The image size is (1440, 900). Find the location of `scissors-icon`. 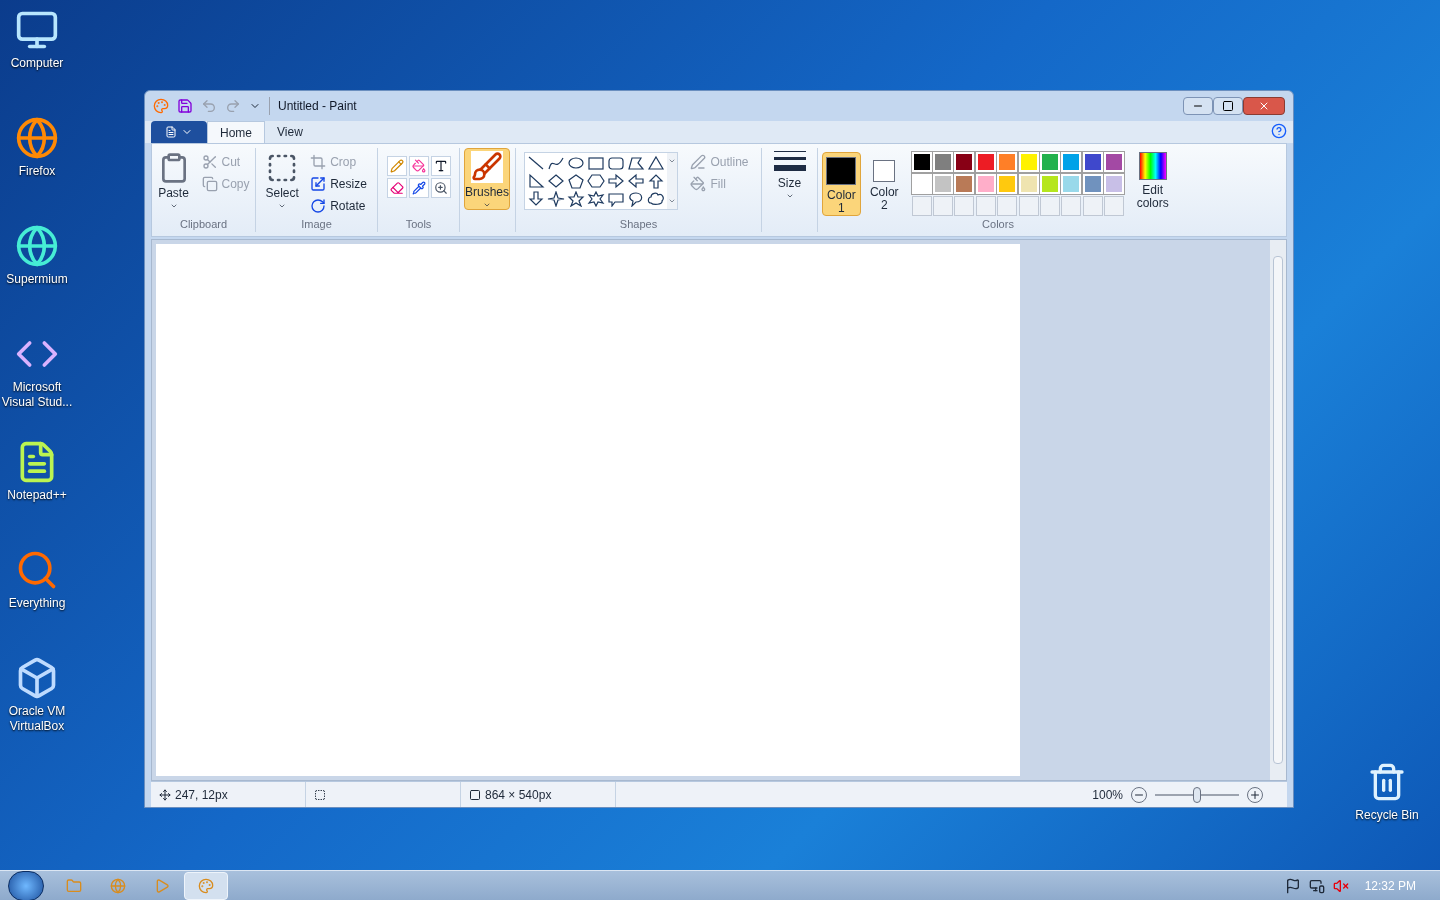

scissors-icon is located at coordinates (209, 162).